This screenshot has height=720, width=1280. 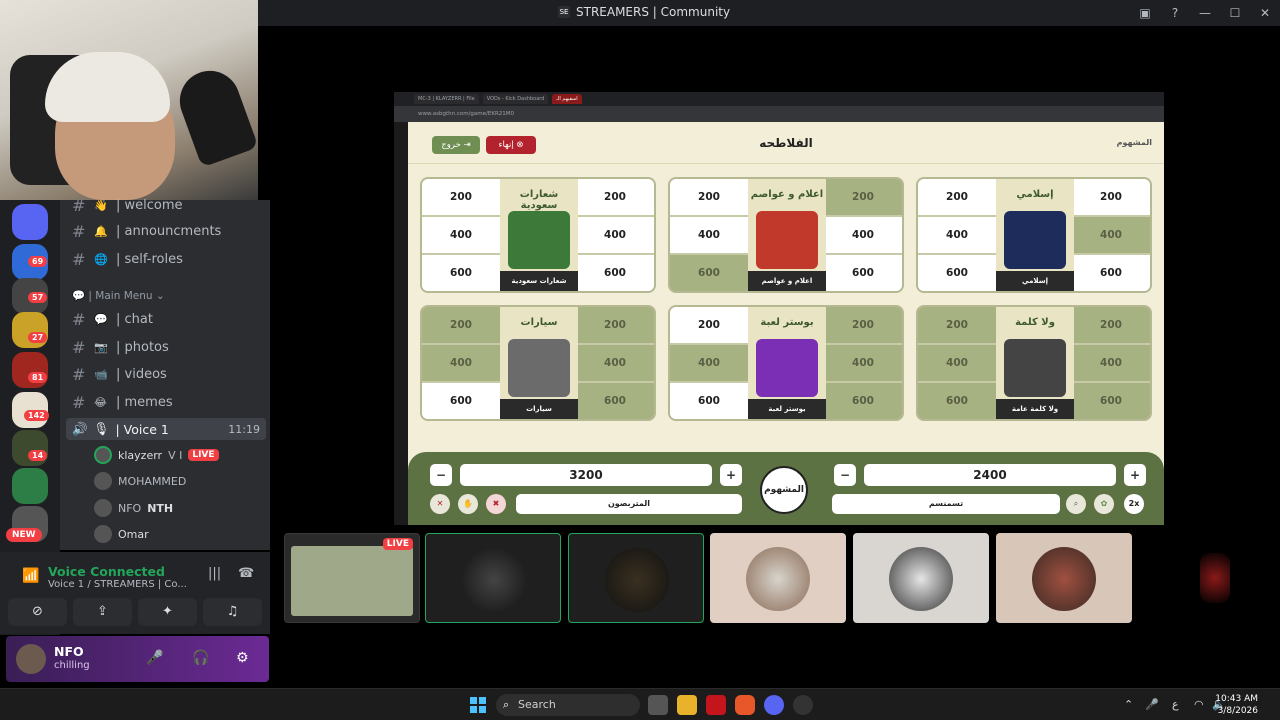 I want to click on browser-tab: MC-3 | KLAYZERR | File, so click(x=446, y=99).